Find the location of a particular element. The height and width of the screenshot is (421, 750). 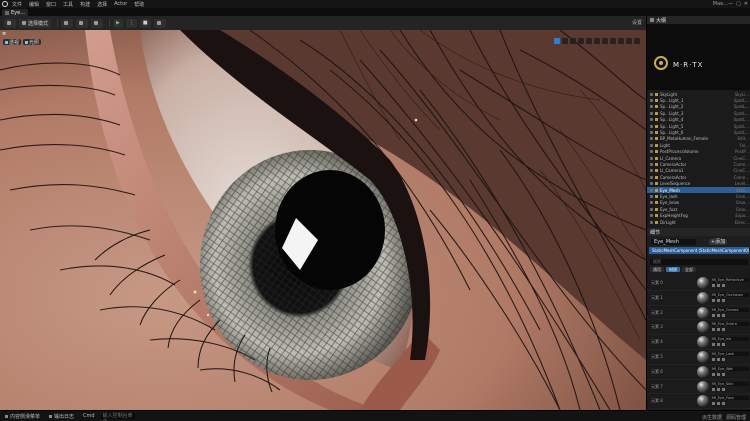

material-picker: MI_Eye_Lash is located at coordinates (730, 353).